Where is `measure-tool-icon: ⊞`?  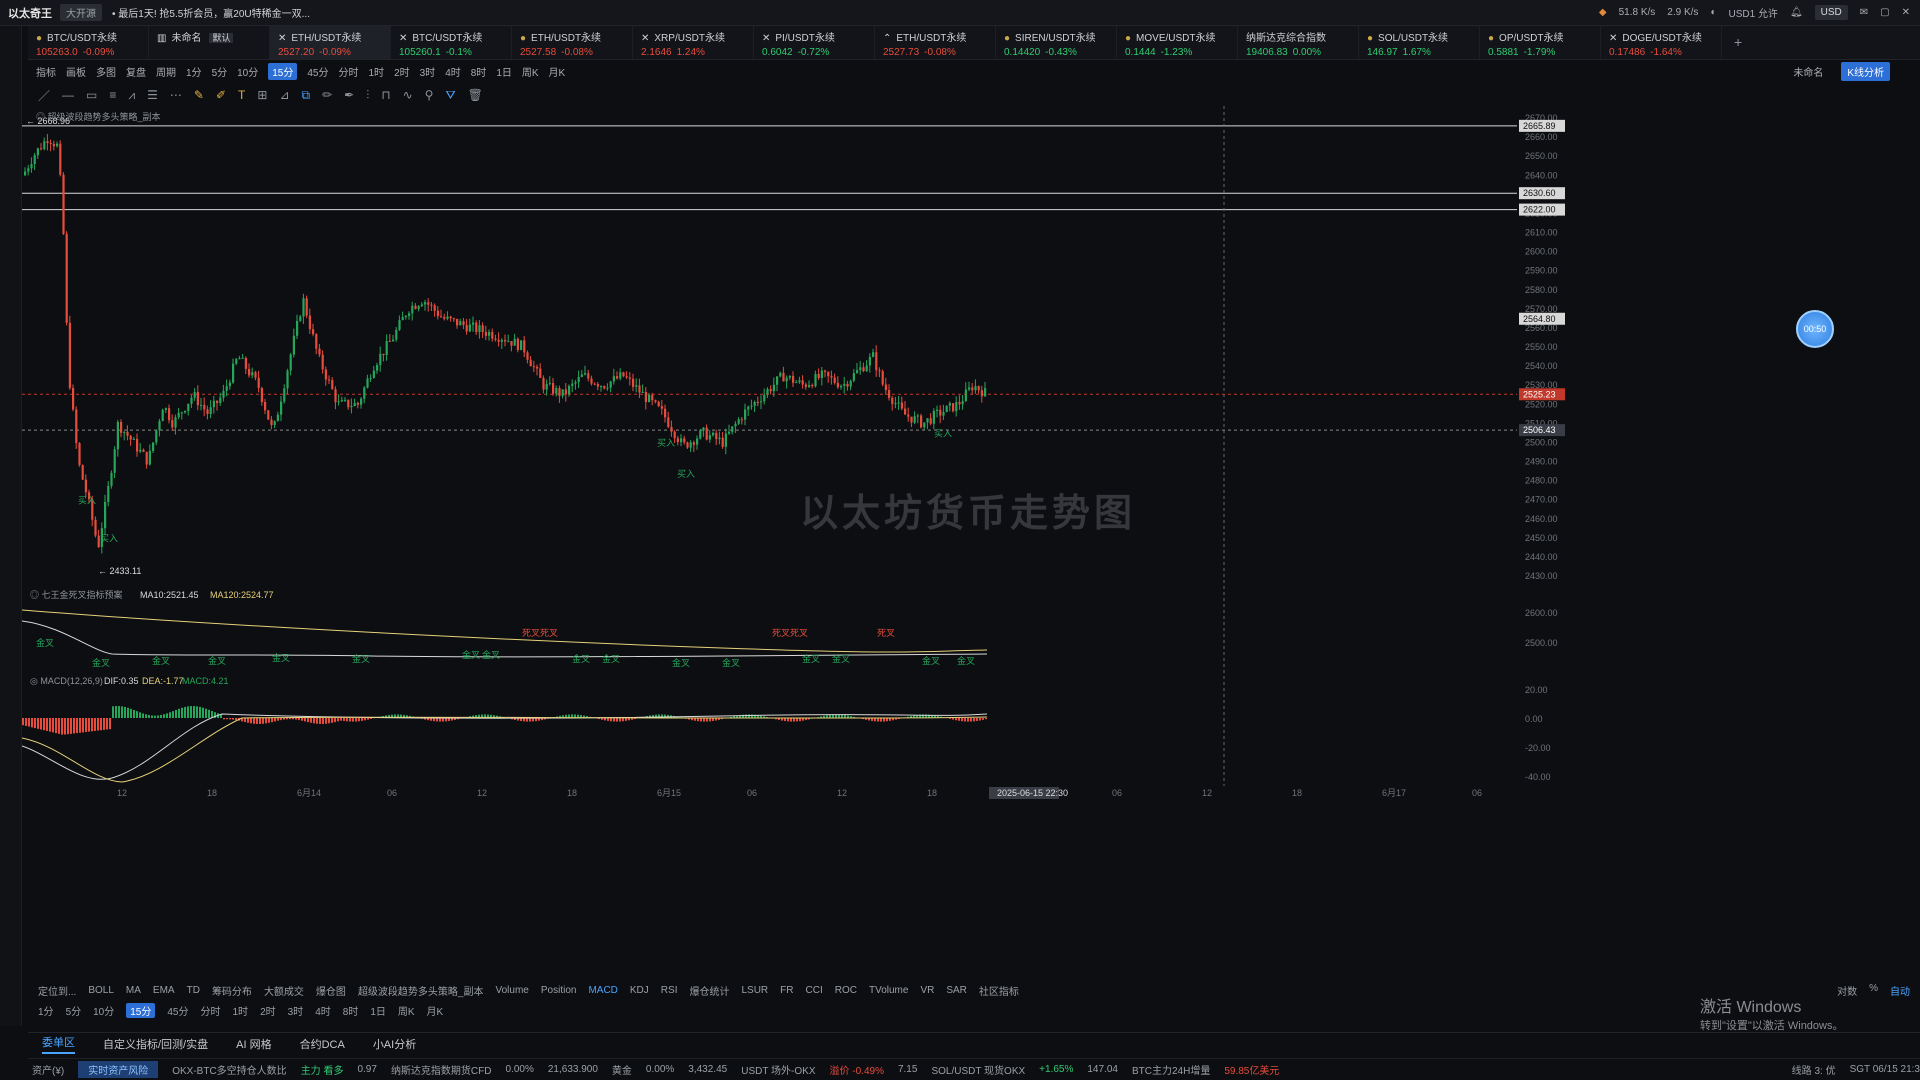 measure-tool-icon: ⊞ is located at coordinates (262, 95).